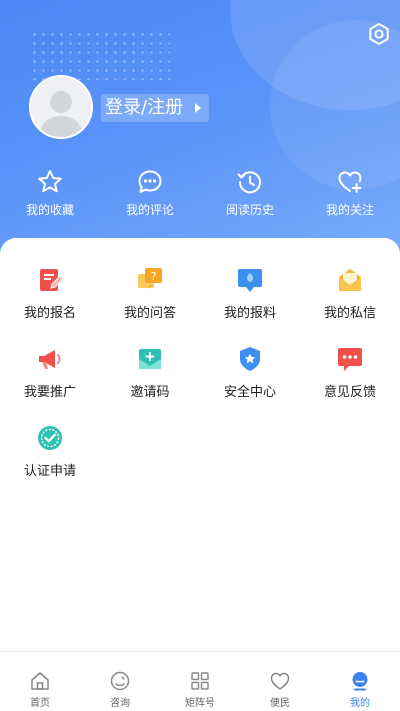 The image size is (400, 711). I want to click on feature-label: 我的私信, so click(349, 313).